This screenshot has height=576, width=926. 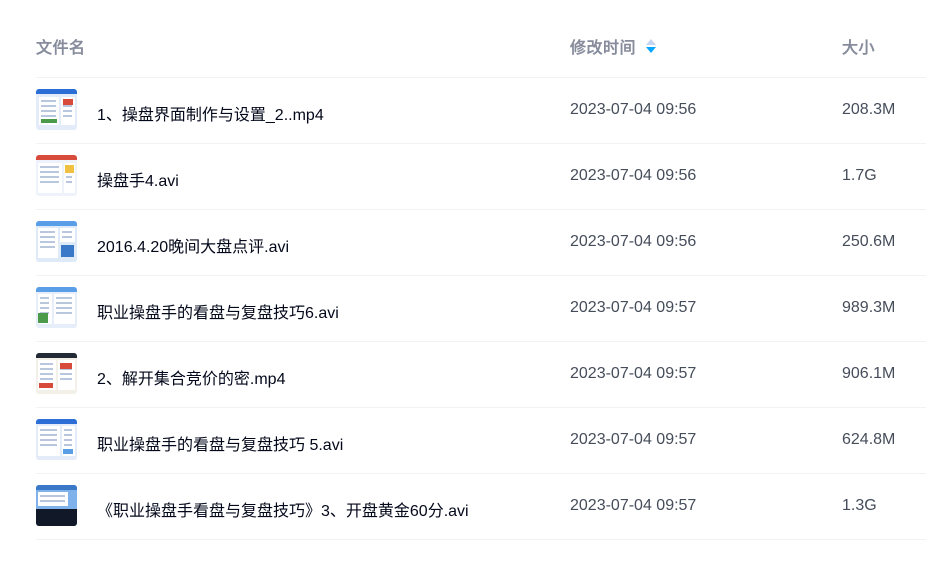 What do you see at coordinates (859, 175) in the screenshot?
I see `file-size: 1.7G` at bounding box center [859, 175].